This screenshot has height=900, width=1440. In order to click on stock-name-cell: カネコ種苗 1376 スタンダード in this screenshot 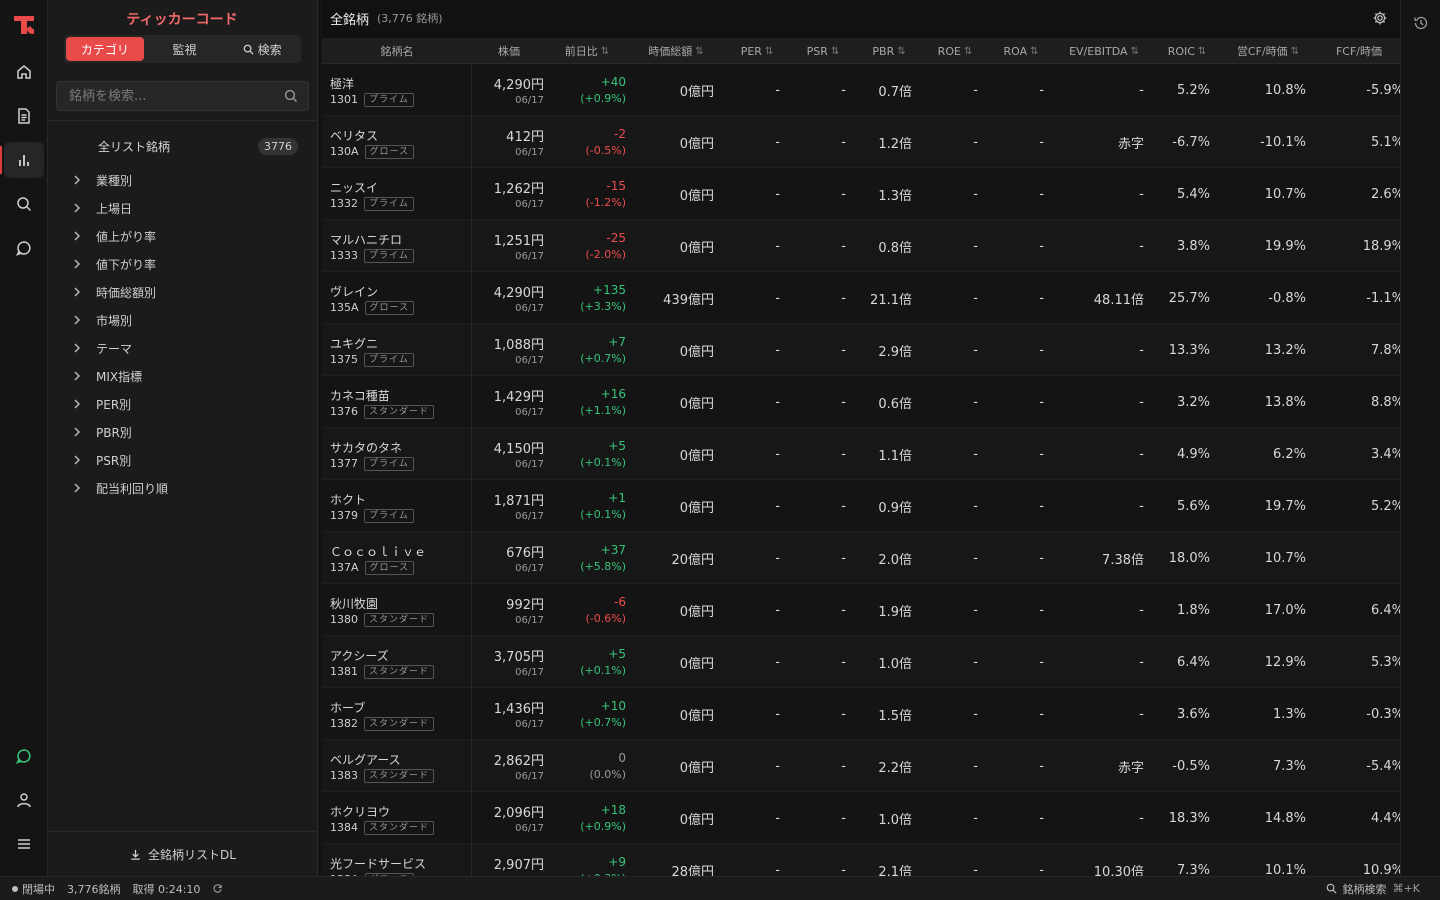, I will do `click(401, 402)`.